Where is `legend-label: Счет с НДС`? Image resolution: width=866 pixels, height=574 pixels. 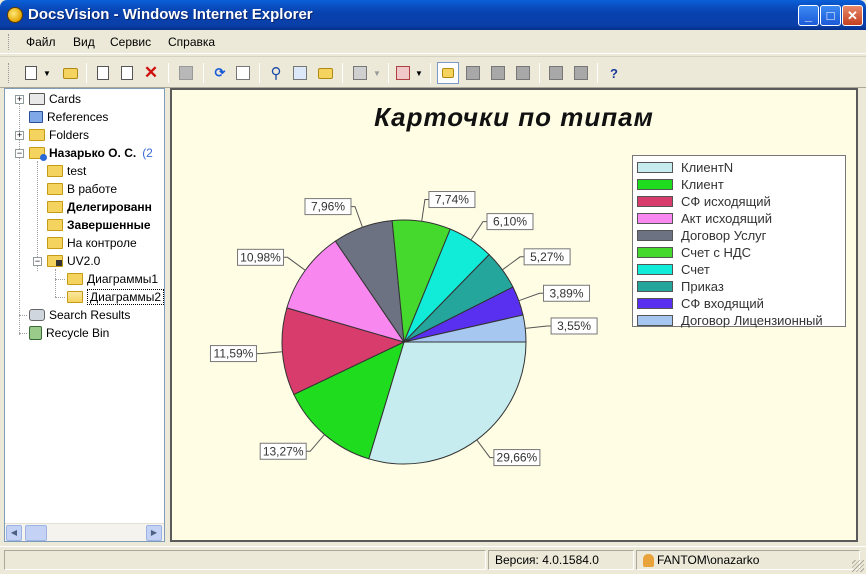 legend-label: Счет с НДС is located at coordinates (716, 252).